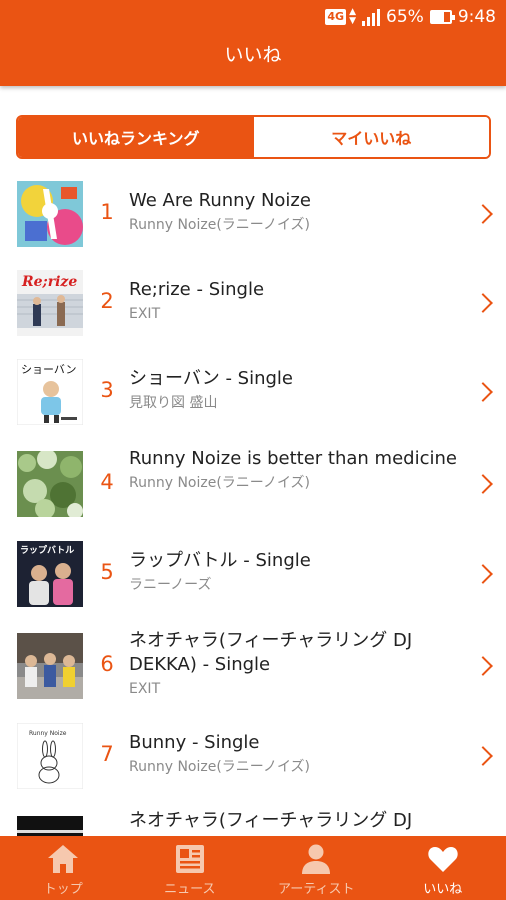 This screenshot has height=900, width=506. Describe the element at coordinates (253, 55) in the screenshot. I see `page-title: いいね` at that location.